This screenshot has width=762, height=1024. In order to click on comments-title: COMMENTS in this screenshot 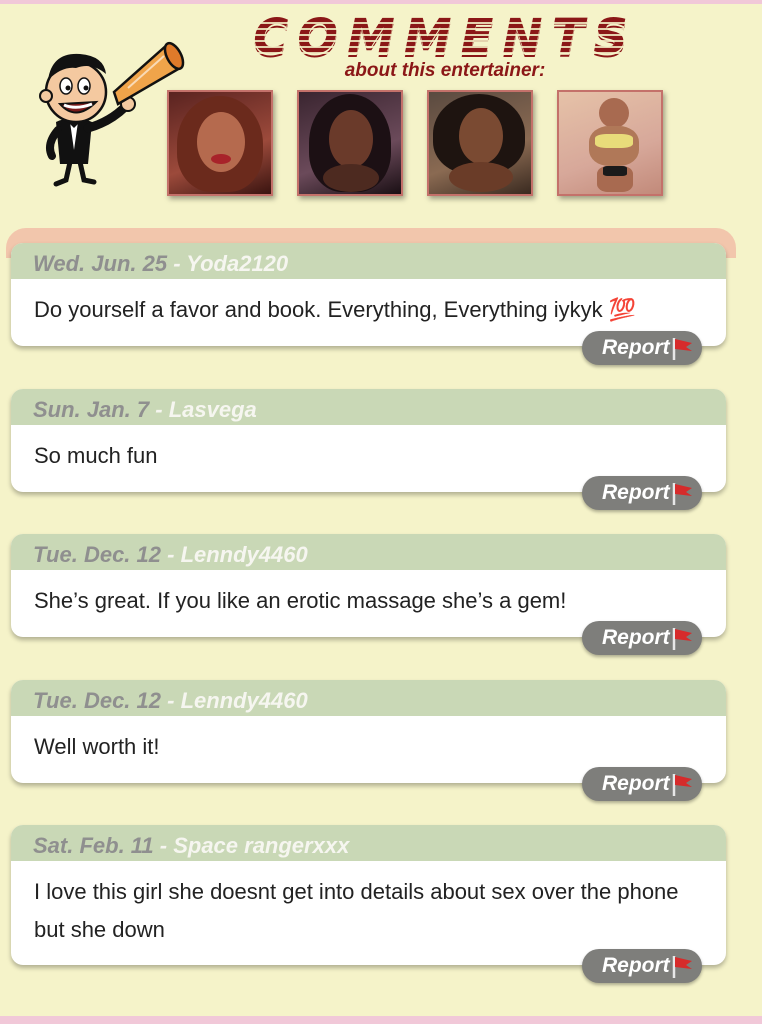, I will do `click(445, 37)`.